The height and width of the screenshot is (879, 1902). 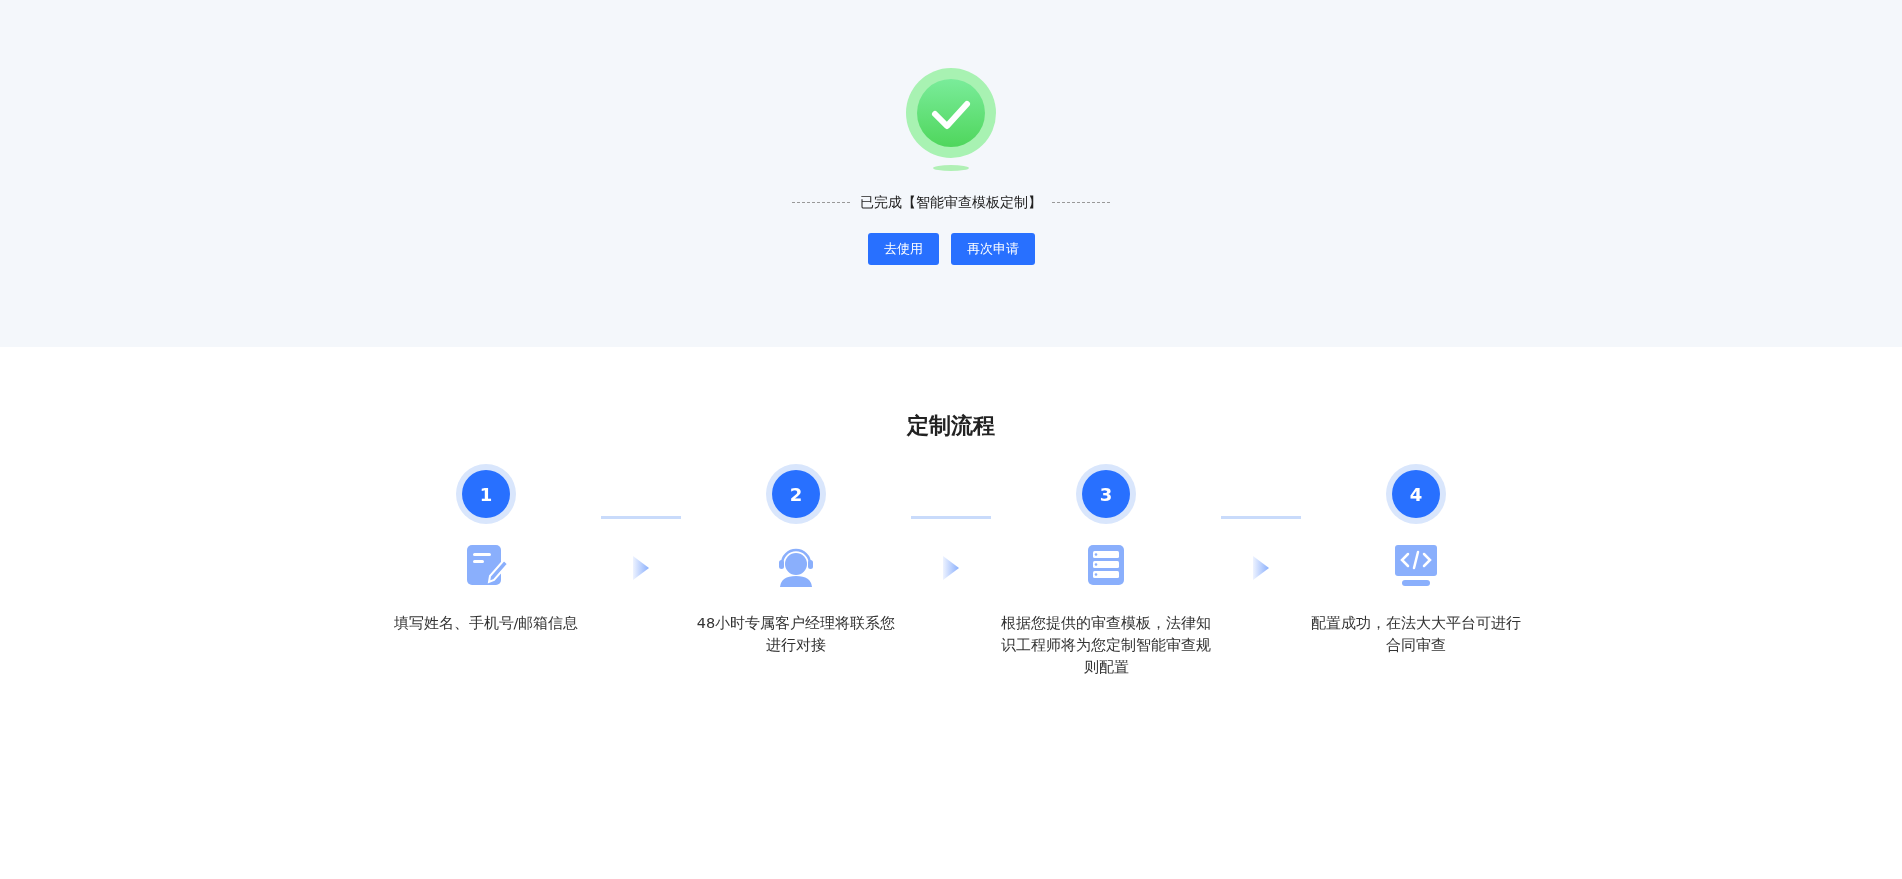 What do you see at coordinates (1106, 494) in the screenshot?
I see `step-number: 3` at bounding box center [1106, 494].